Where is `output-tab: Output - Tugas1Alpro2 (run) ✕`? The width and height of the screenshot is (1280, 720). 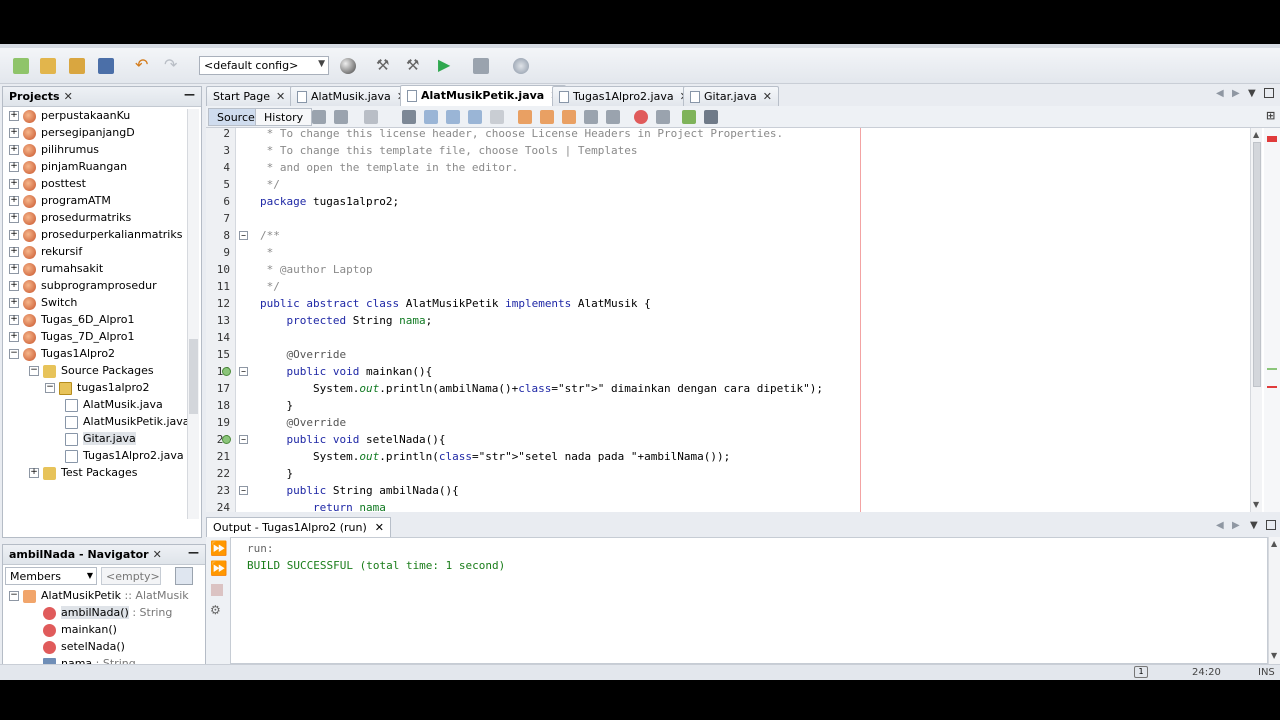
output-tab: Output - Tugas1Alpro2 (run) ✕ is located at coordinates (298, 527).